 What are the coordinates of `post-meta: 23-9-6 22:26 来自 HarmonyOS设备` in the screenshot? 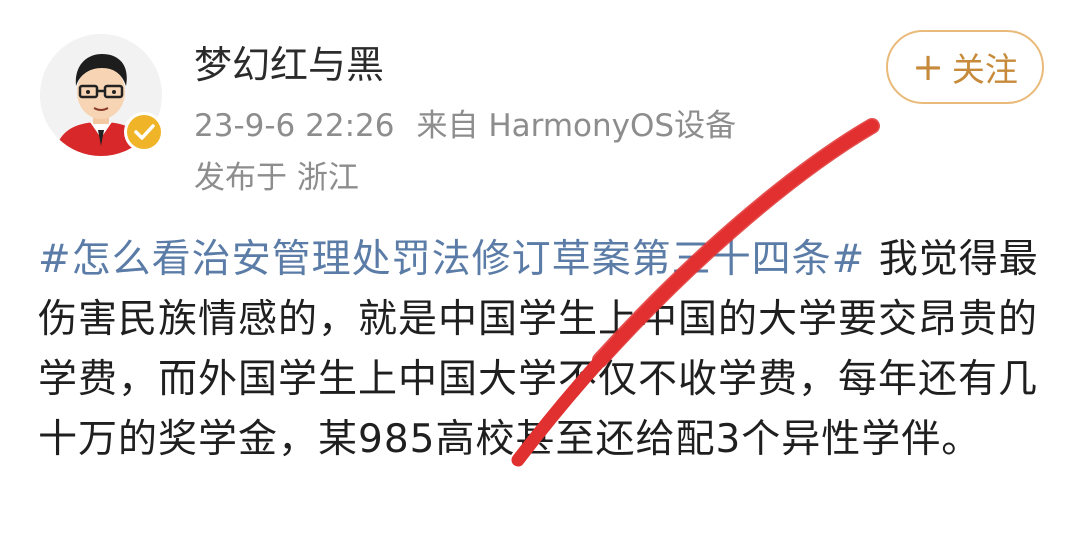 It's located at (465, 126).